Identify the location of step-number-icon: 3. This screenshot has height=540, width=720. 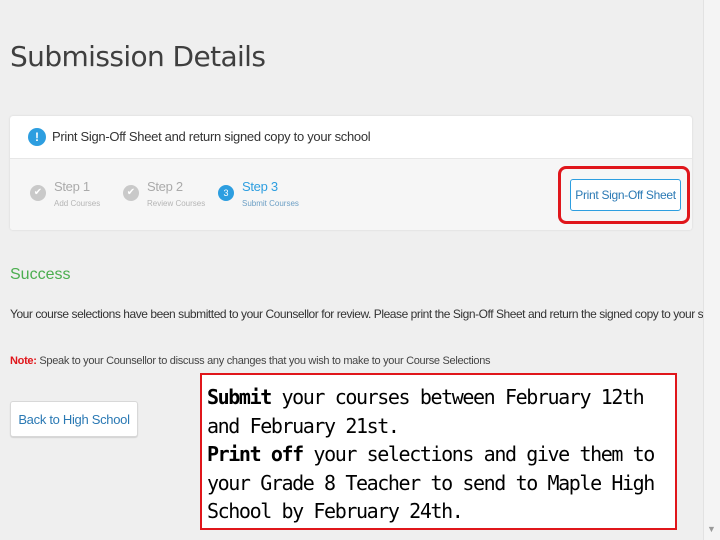
(226, 193).